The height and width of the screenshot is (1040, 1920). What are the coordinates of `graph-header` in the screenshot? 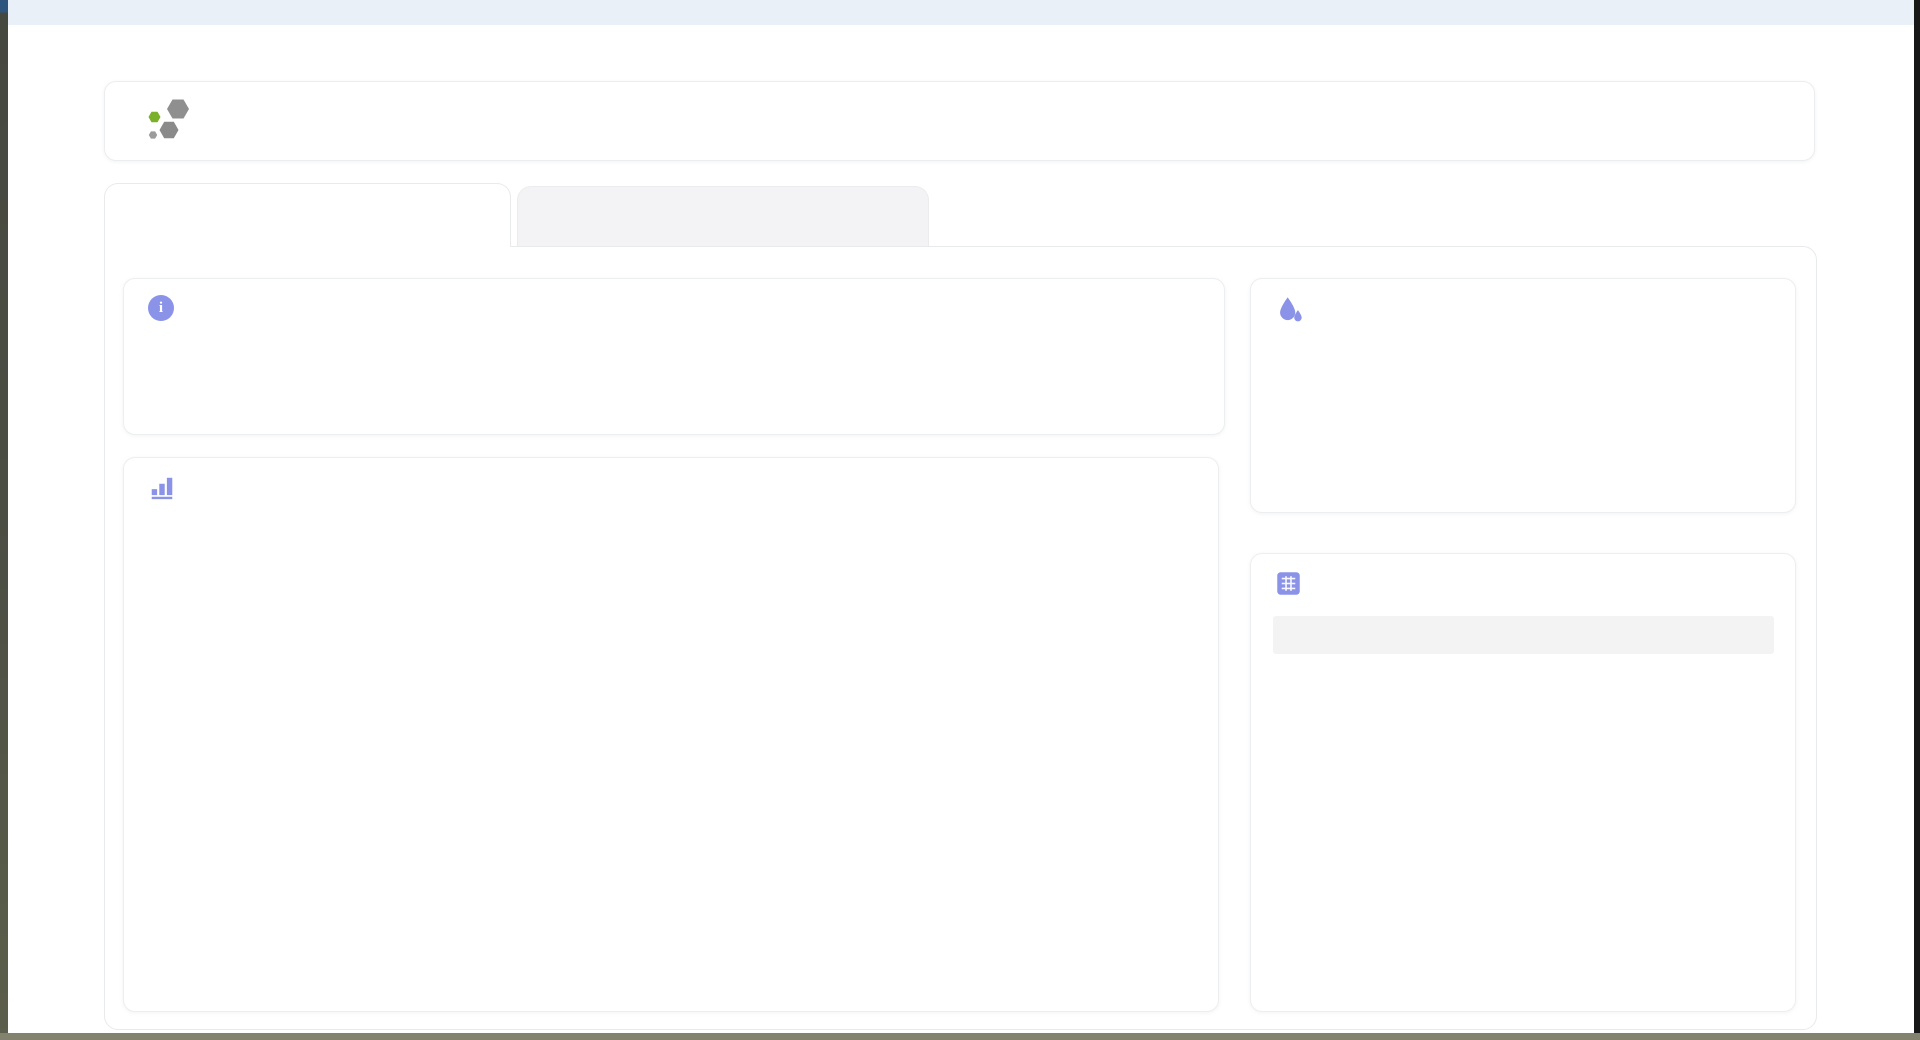 It's located at (168, 487).